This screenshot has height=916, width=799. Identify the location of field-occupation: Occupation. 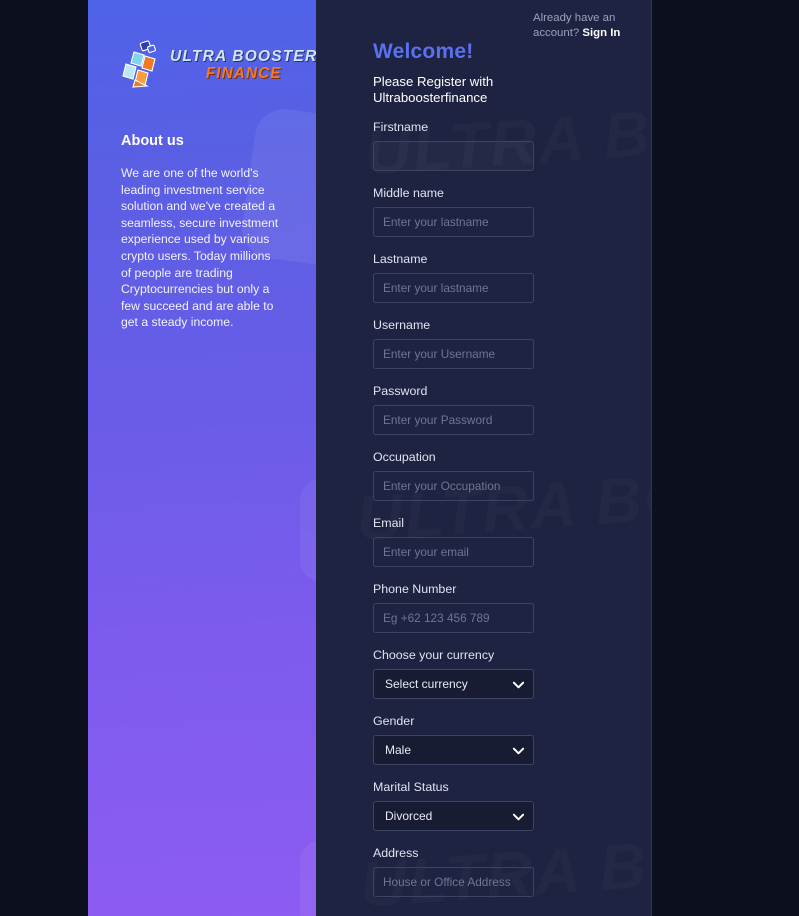
(512, 475).